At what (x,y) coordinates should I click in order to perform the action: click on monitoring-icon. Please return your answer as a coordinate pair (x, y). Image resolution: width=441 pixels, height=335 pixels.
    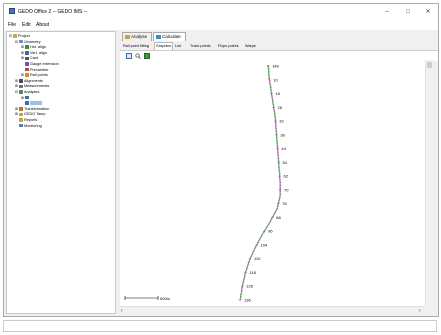
    Looking at the image, I should click on (21, 125).